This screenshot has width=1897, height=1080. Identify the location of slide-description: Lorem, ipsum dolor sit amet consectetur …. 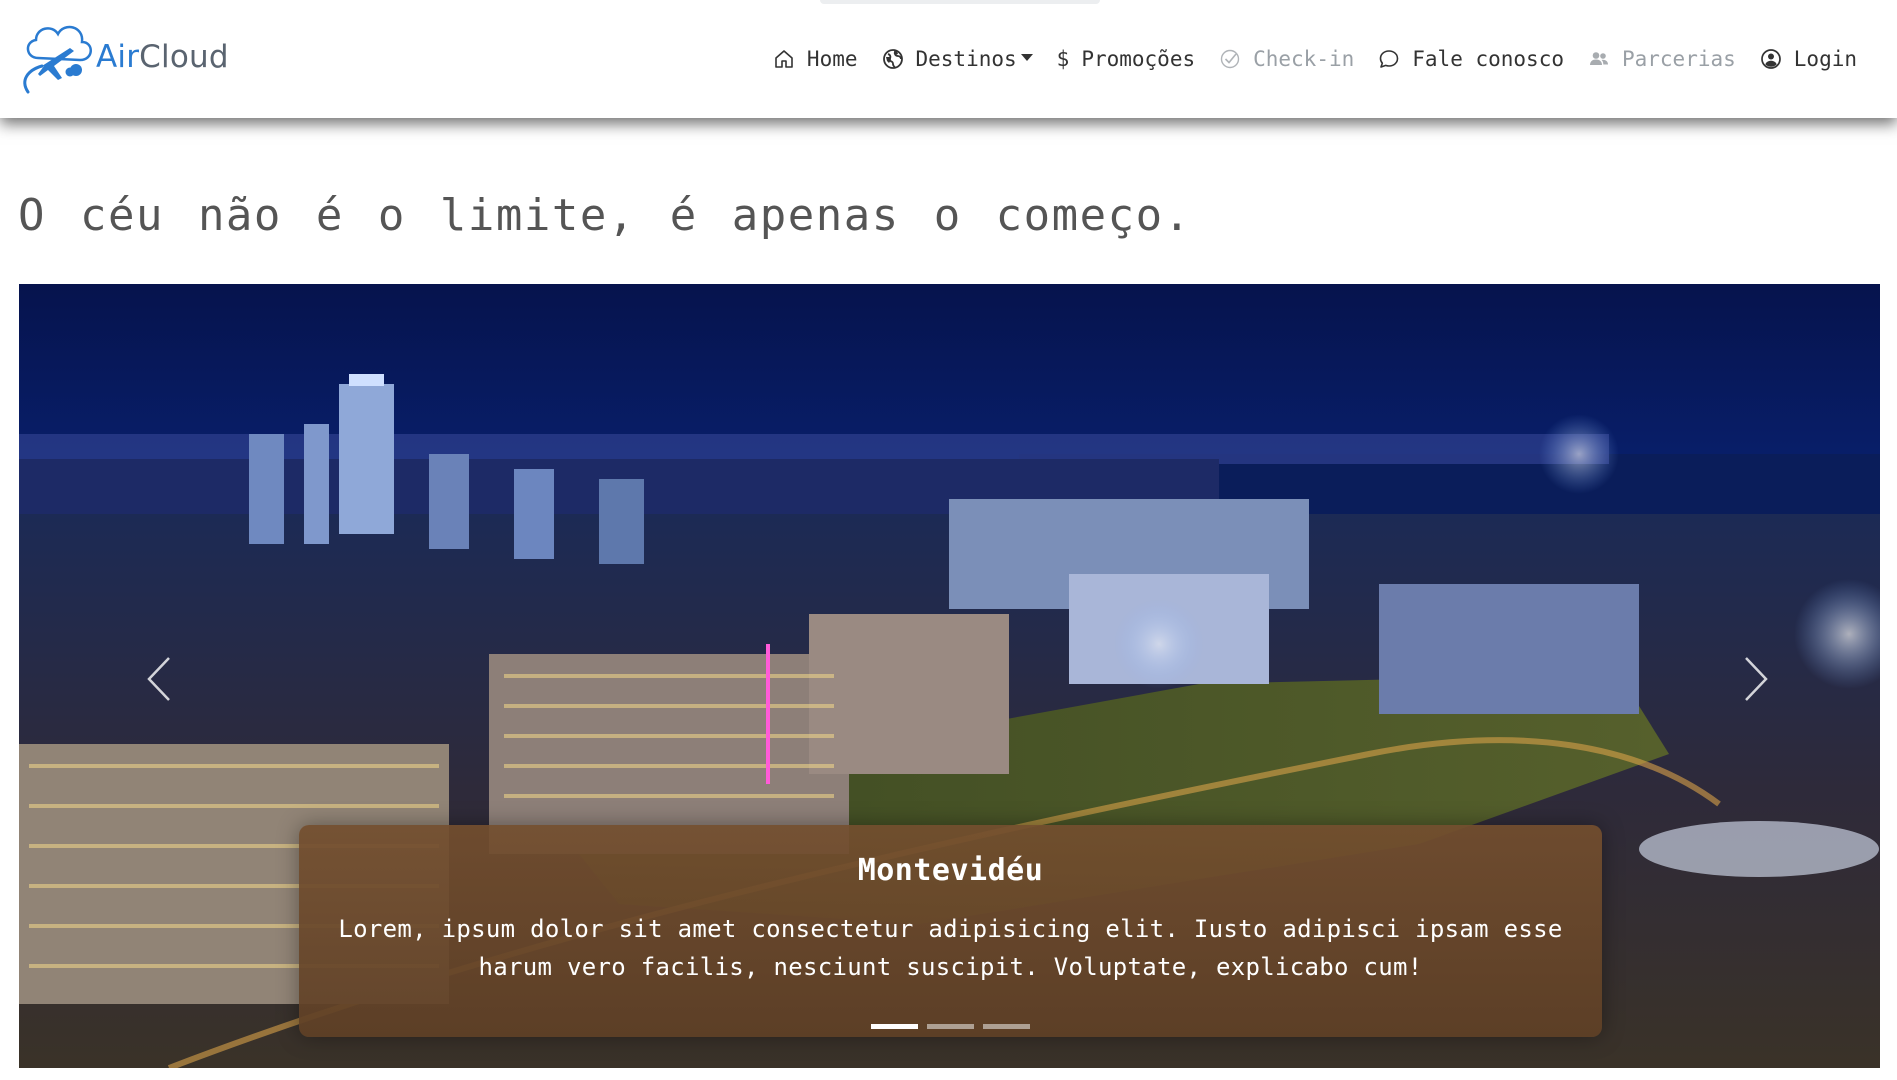
(950, 948).